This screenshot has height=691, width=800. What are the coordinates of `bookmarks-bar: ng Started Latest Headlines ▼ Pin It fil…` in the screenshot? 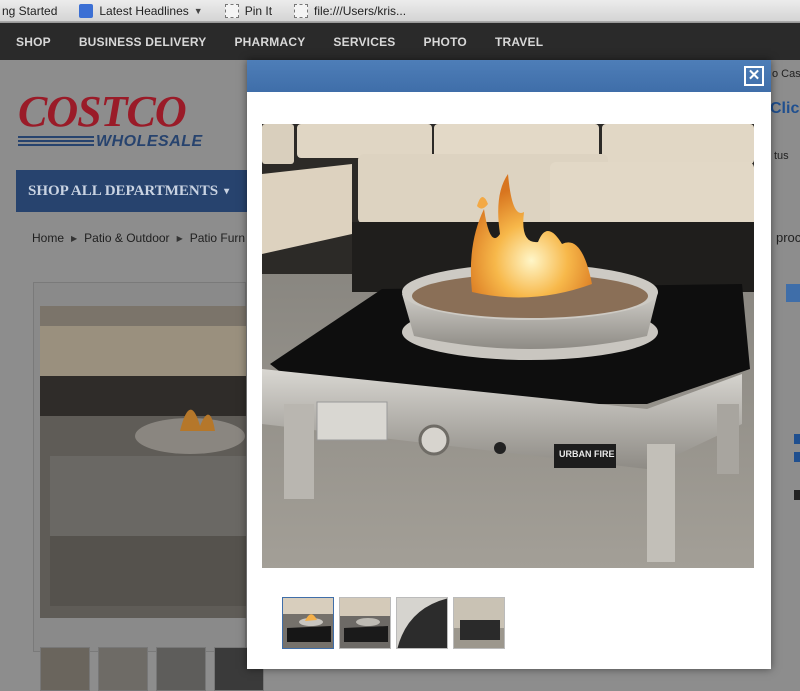 It's located at (400, 11).